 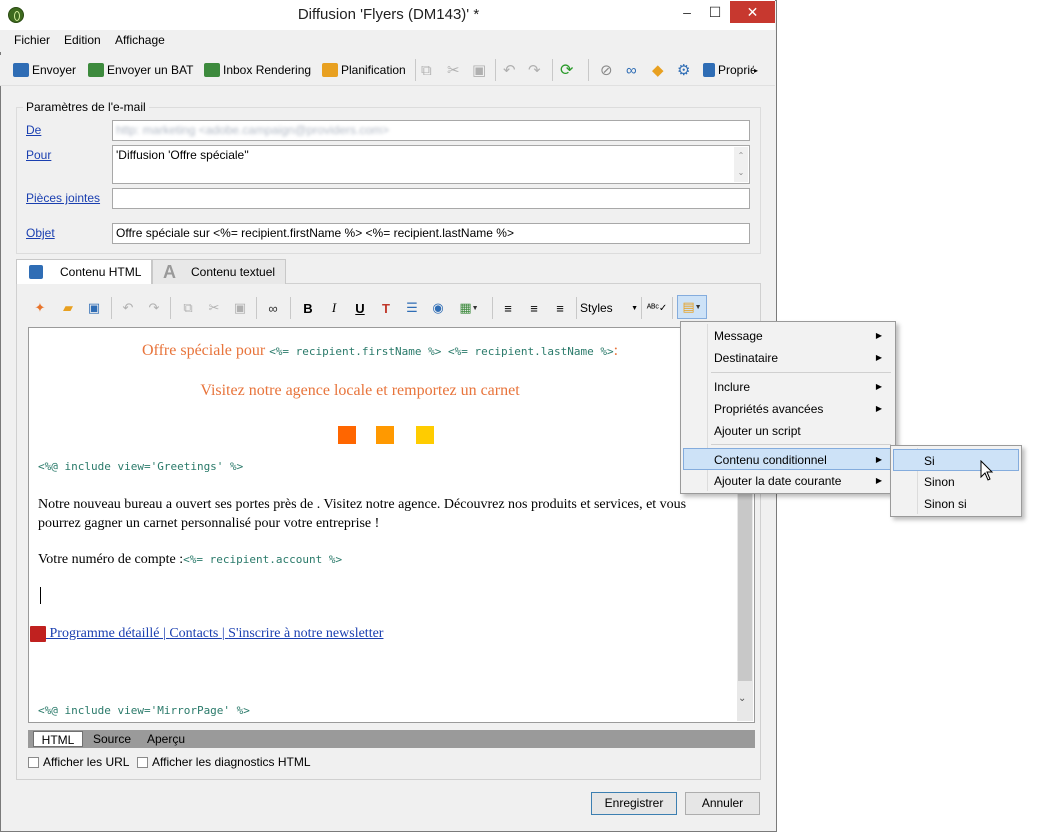 What do you see at coordinates (330, 70) in the screenshot?
I see `calendar-icon` at bounding box center [330, 70].